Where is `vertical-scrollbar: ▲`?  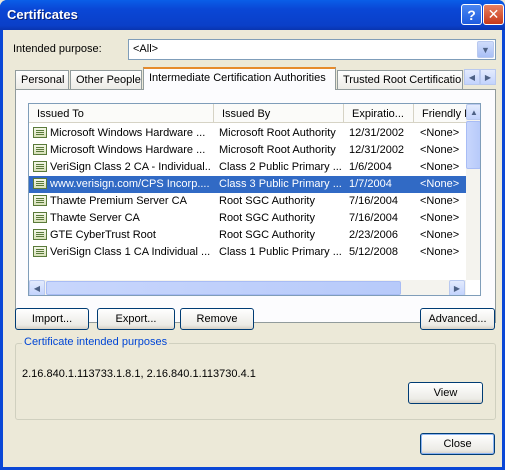 vertical-scrollbar: ▲ is located at coordinates (473, 192).